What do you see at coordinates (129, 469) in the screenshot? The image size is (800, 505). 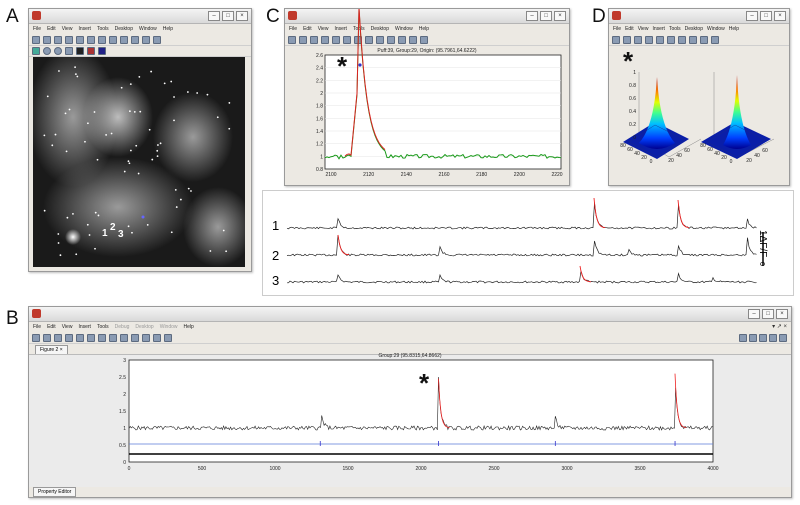 I see `x-tick-label: 0` at bounding box center [129, 469].